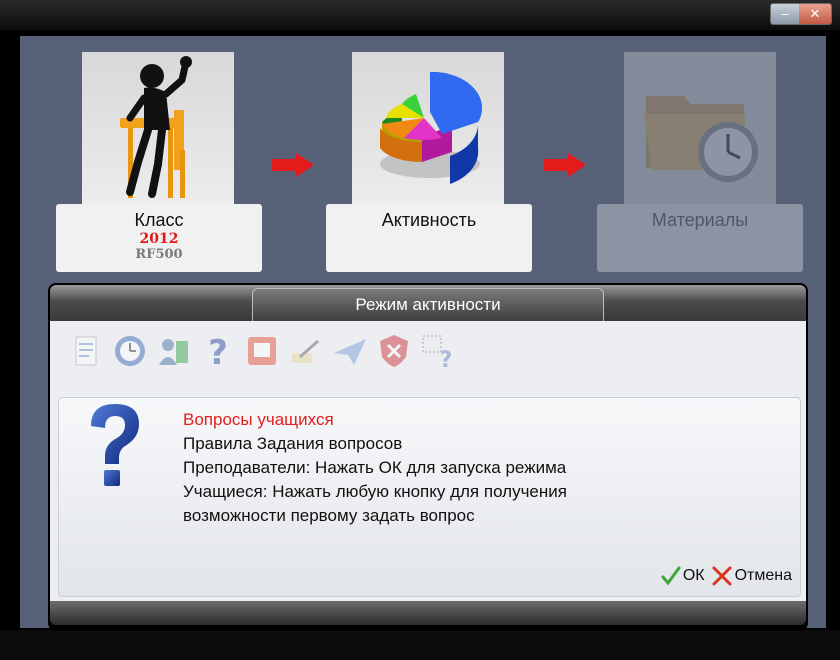 The height and width of the screenshot is (660, 840). Describe the element at coordinates (700, 220) in the screenshot. I see `step-materials-title: Материалы` at that location.